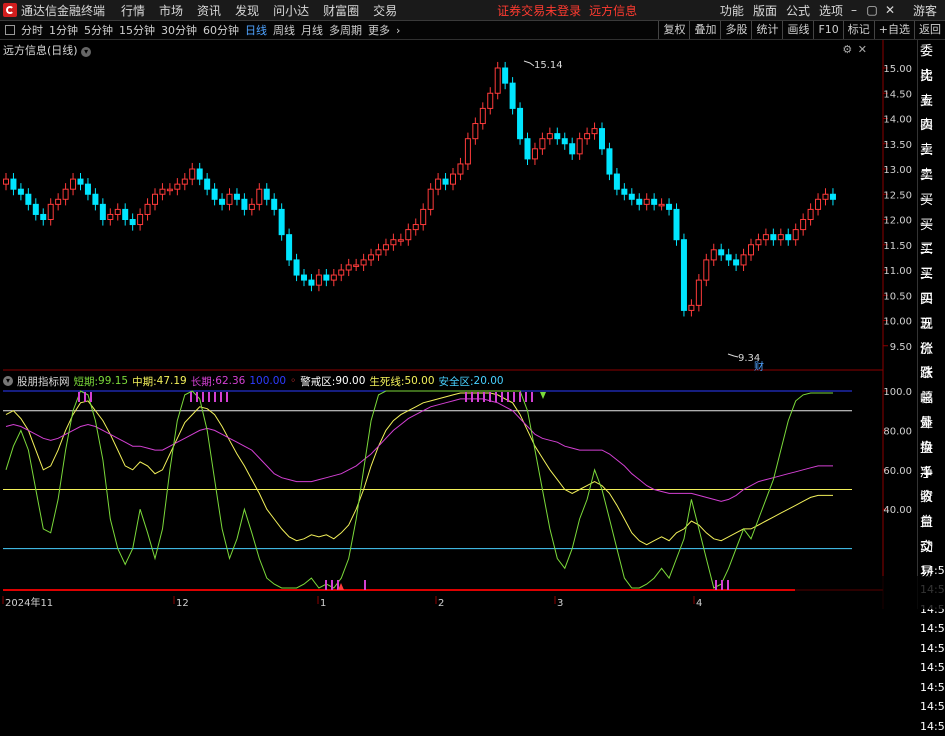 This screenshot has width=945, height=736. Describe the element at coordinates (897, 145) in the screenshot. I see `price-axis-label: 13.50` at that location.